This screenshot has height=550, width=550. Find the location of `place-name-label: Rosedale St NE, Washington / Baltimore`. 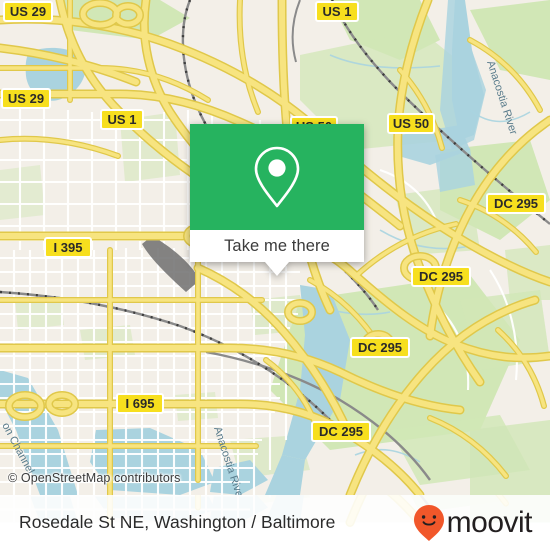

place-name-label: Rosedale St NE, Washington / Baltimore is located at coordinates (177, 522).